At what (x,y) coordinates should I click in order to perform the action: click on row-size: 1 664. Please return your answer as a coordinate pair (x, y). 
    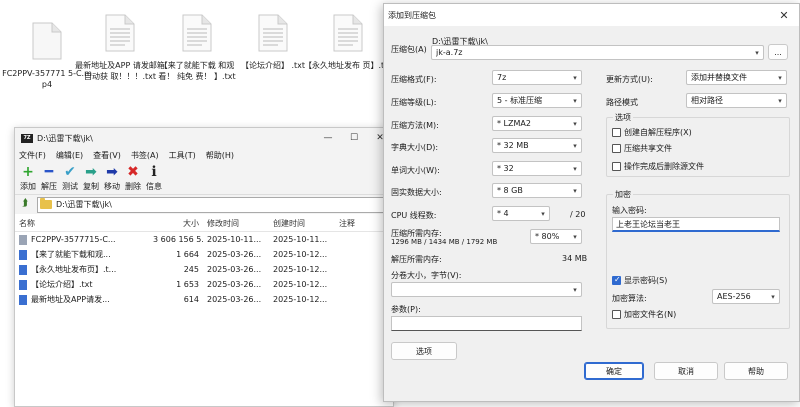
    Looking at the image, I should click on (187, 254).